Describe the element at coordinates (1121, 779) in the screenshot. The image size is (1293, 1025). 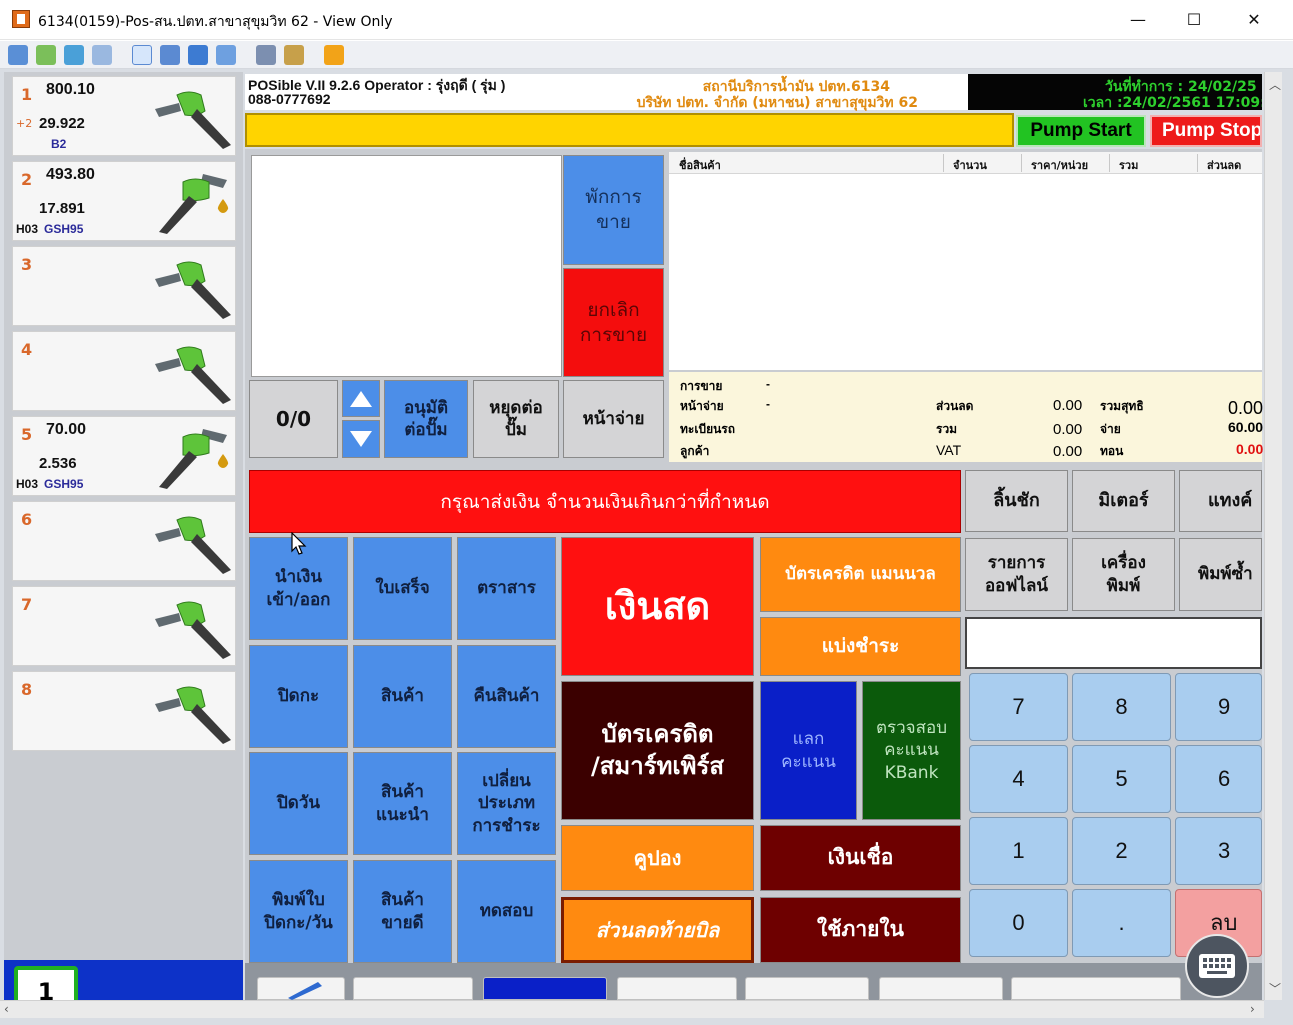
I see `key-5: 5` at that location.